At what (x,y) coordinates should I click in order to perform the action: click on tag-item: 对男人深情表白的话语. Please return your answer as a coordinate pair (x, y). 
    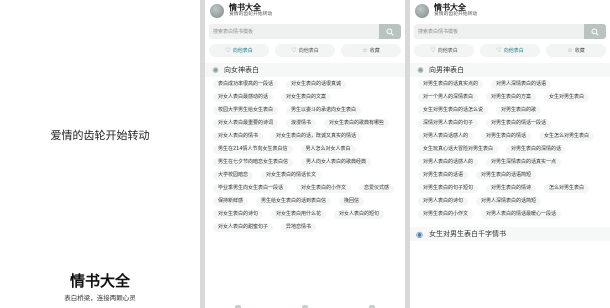
    Looking at the image, I should click on (521, 84).